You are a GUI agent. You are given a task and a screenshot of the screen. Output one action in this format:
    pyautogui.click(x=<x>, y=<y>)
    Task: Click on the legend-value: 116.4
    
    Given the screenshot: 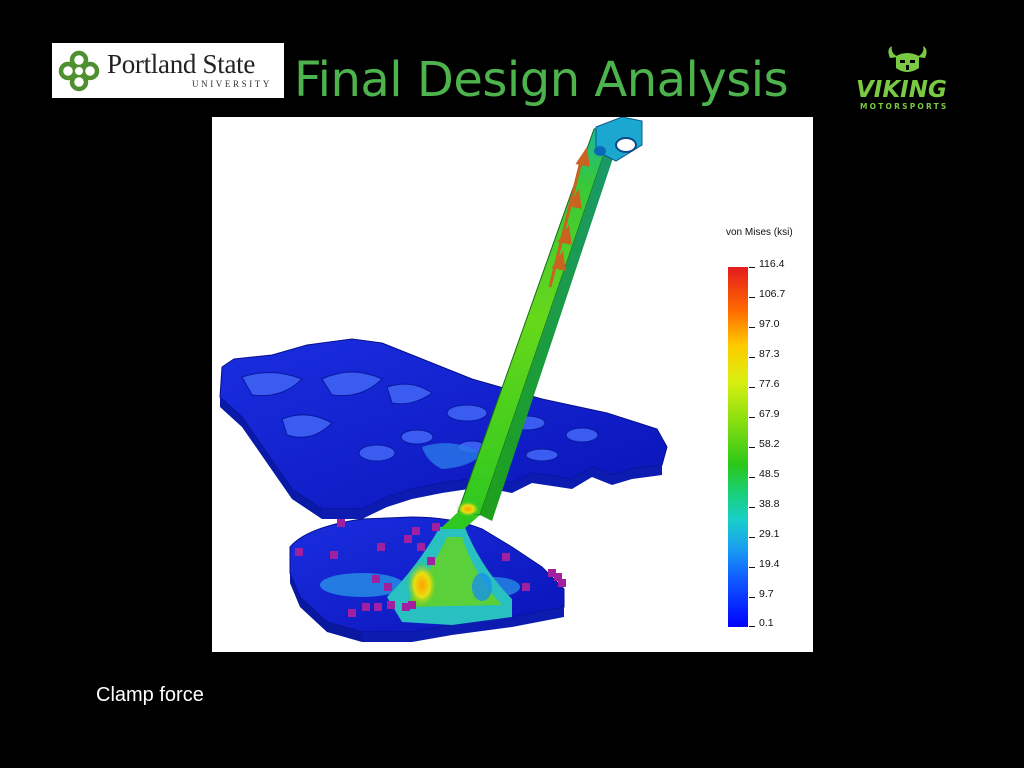 What is the action you would take?
    pyautogui.click(x=772, y=264)
    